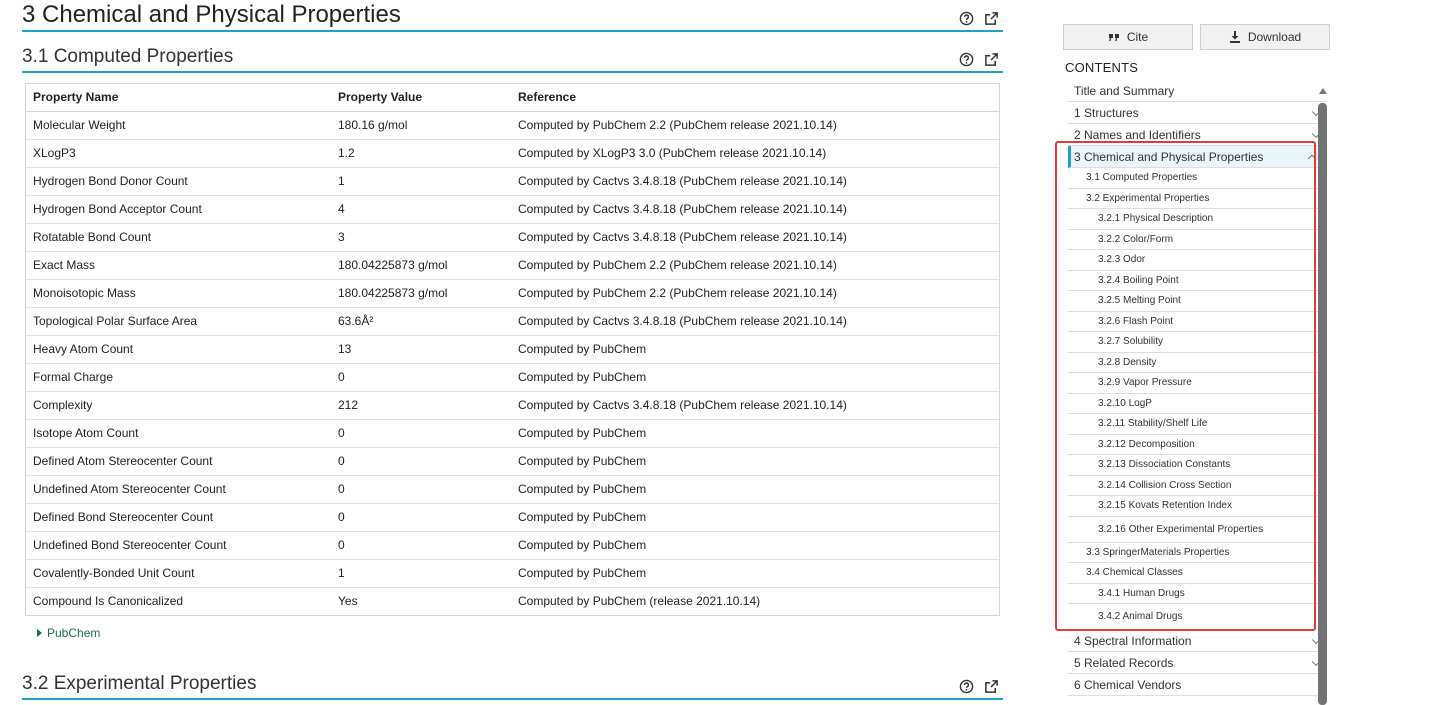  Describe the element at coordinates (178, 544) in the screenshot. I see `property-name-cell: Undefined Bond Stereocenter Count` at that location.